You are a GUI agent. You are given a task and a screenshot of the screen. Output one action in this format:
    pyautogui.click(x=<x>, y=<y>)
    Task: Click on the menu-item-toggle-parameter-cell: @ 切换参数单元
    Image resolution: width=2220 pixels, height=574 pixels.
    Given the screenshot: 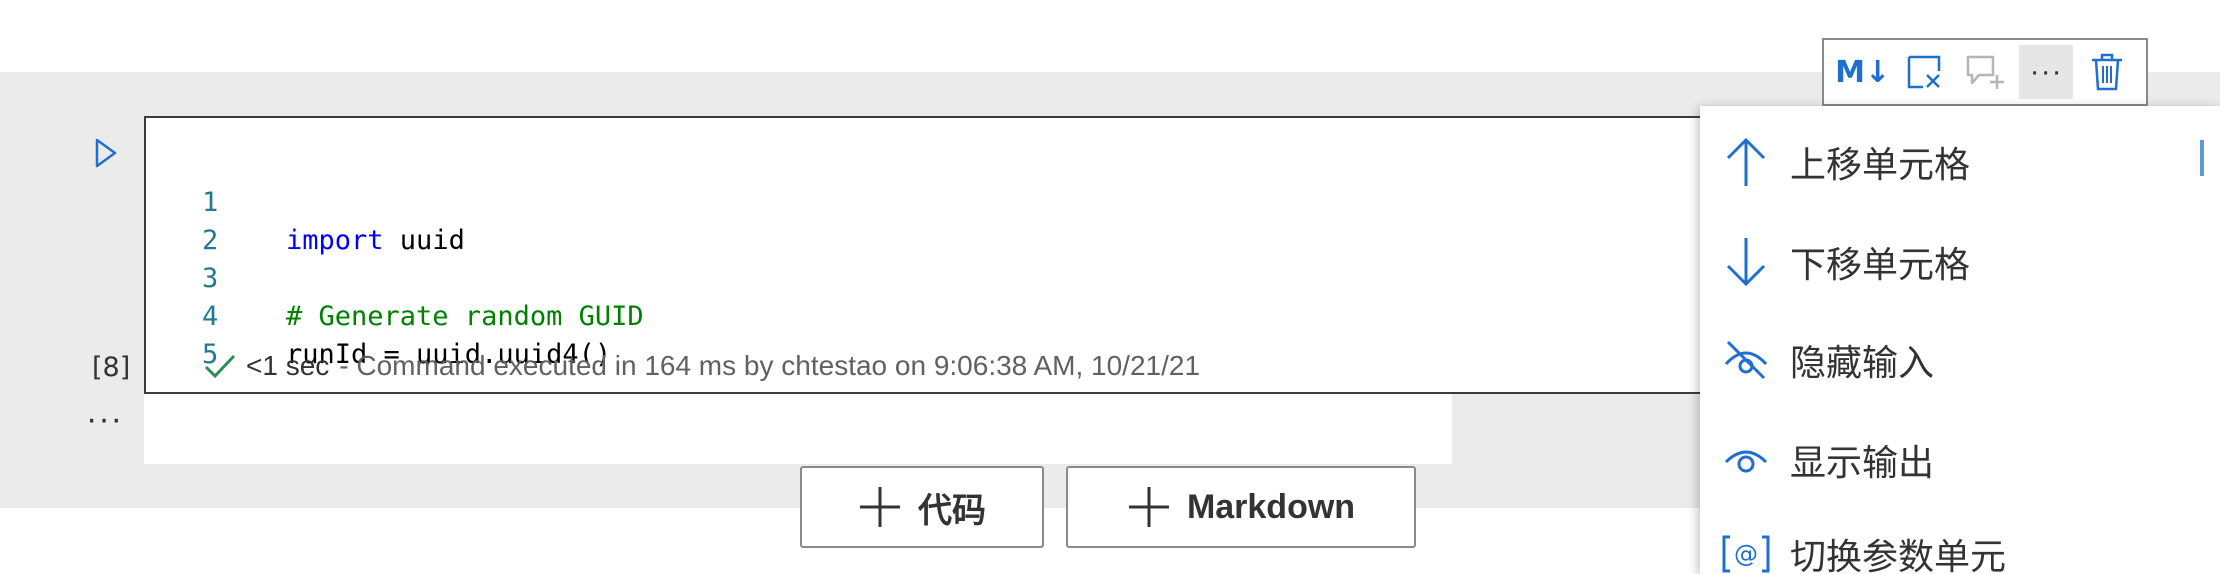 What is the action you would take?
    pyautogui.click(x=1960, y=541)
    